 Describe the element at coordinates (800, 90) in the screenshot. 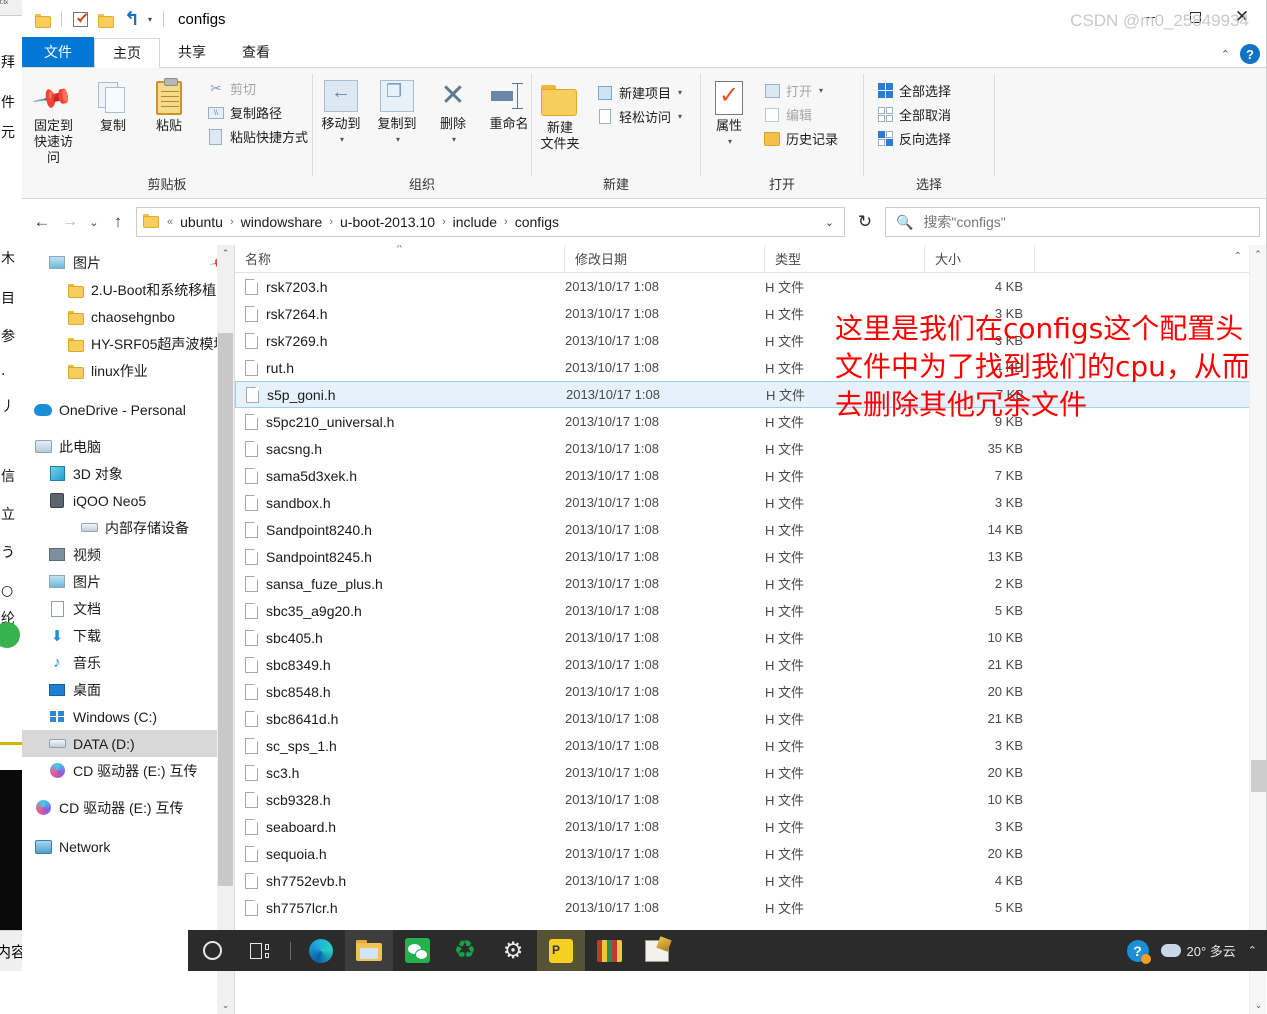

I see `open-button: 打开 ▾` at that location.